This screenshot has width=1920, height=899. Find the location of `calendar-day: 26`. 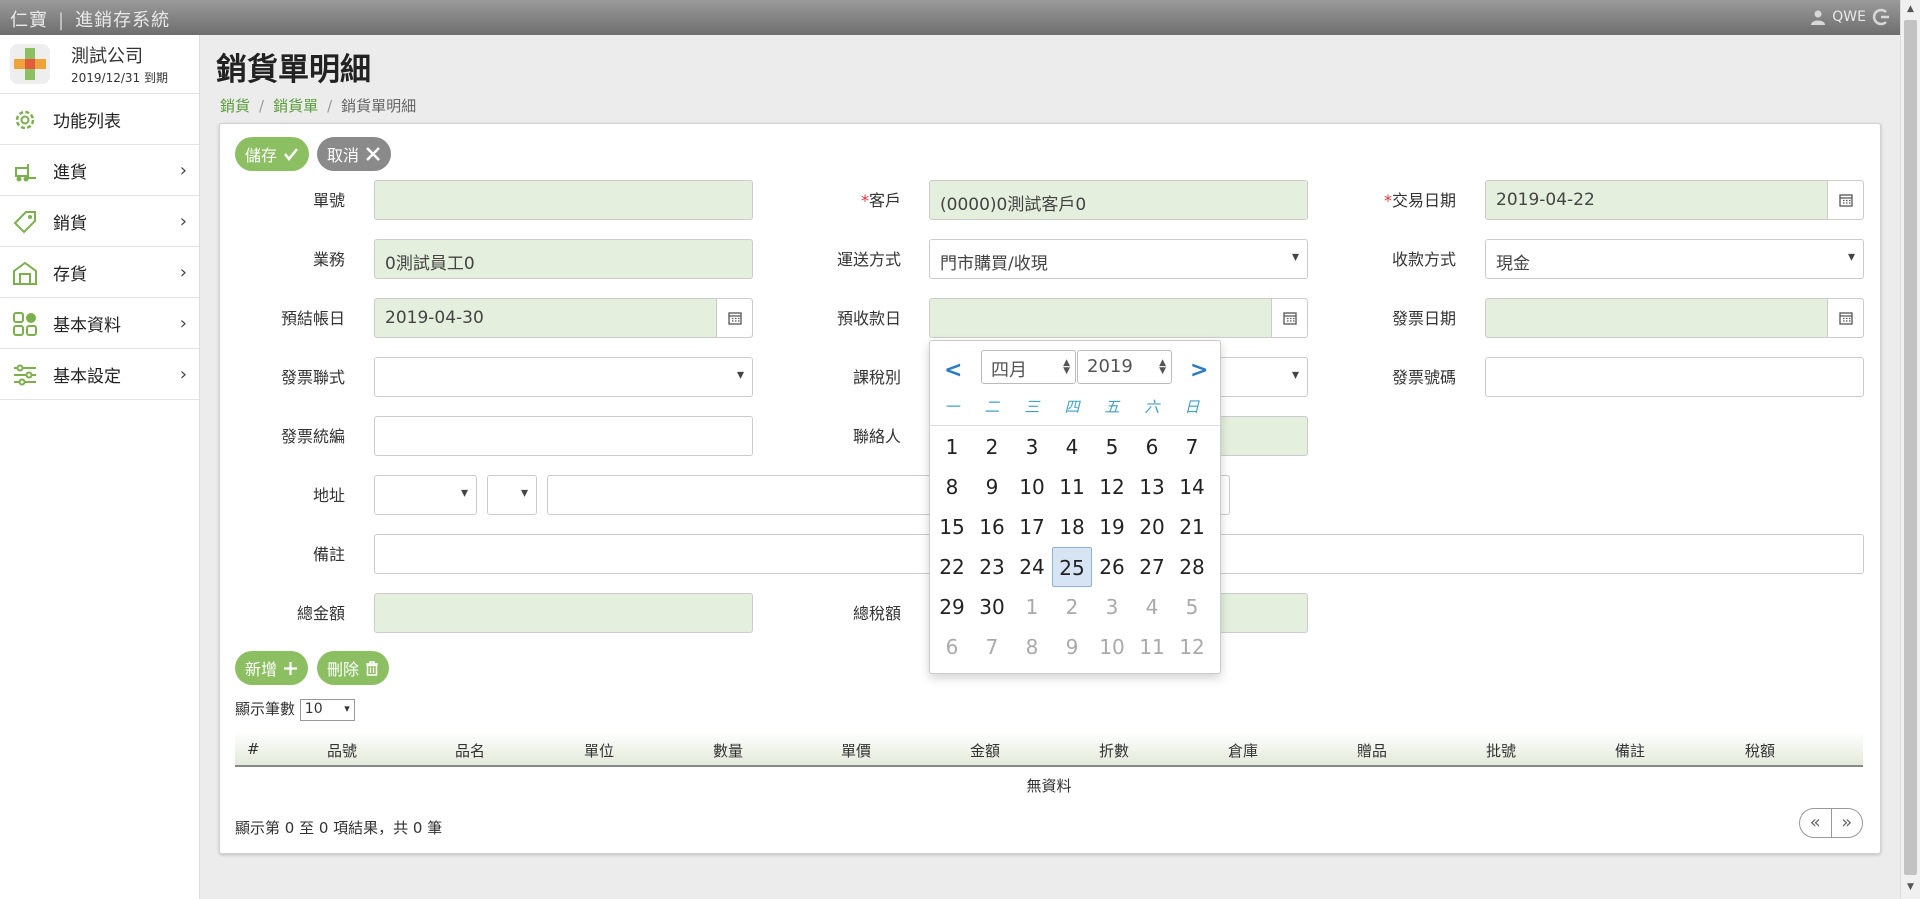

calendar-day: 26 is located at coordinates (1112, 567).